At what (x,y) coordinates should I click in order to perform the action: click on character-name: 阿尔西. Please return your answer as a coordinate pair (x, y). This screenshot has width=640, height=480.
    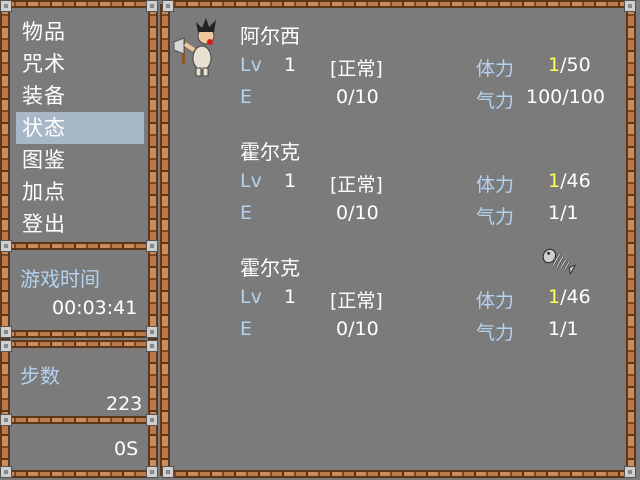
    Looking at the image, I should click on (270, 36).